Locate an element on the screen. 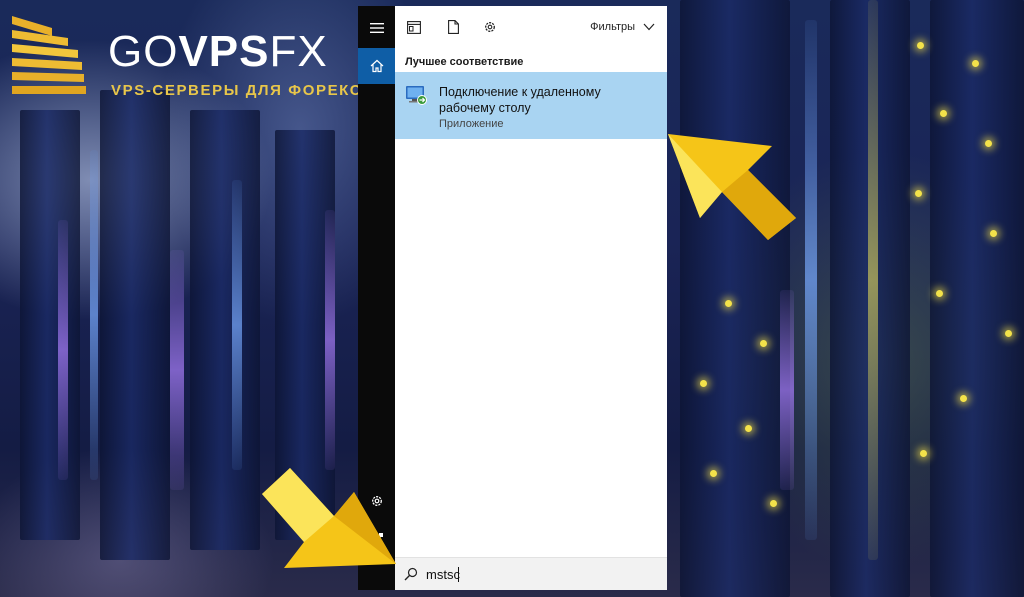 This screenshot has height=597, width=1024. search-icon is located at coordinates (411, 574).